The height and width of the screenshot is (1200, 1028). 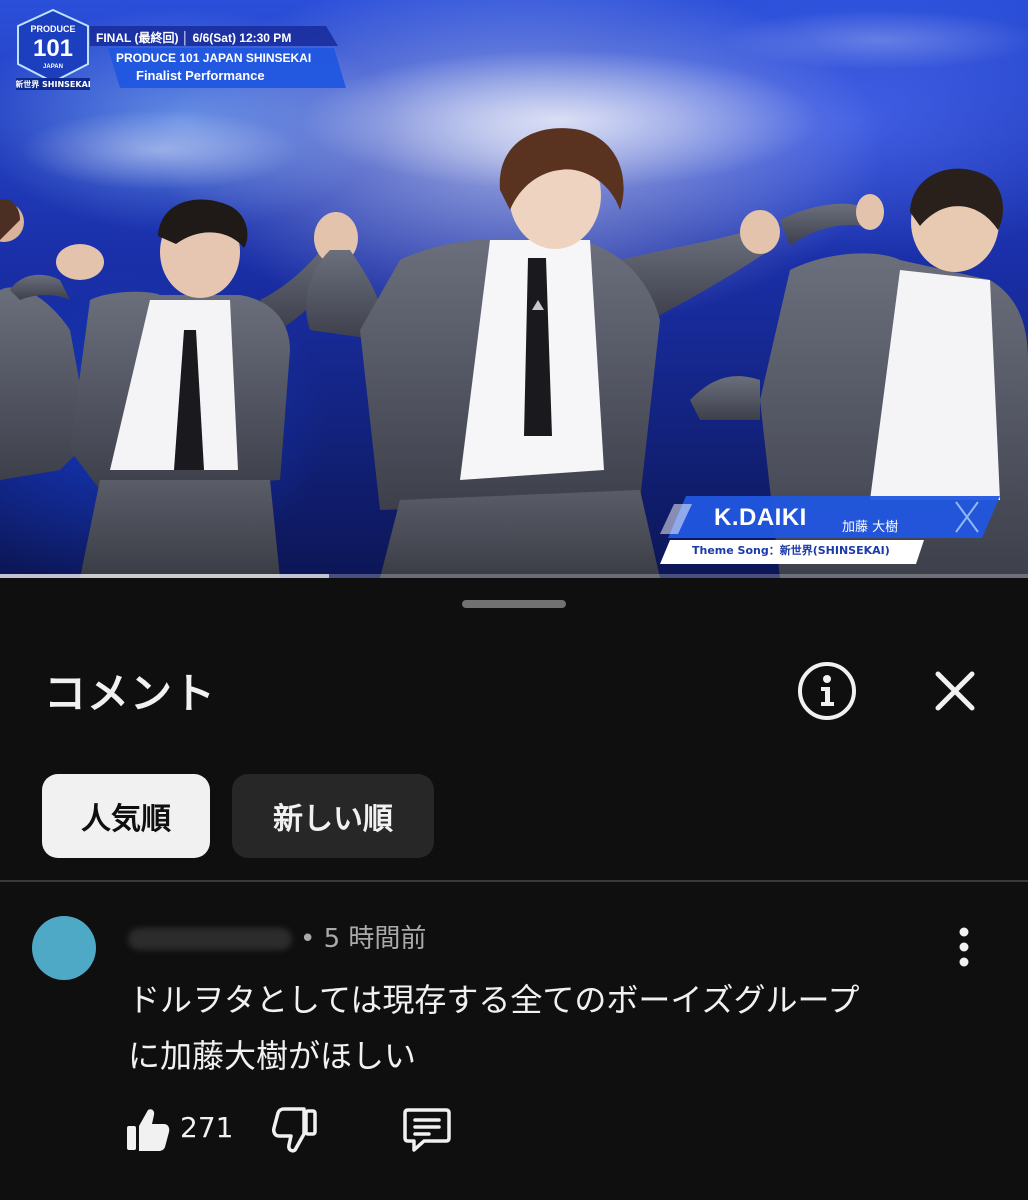 I want to click on info-button, so click(x=827, y=691).